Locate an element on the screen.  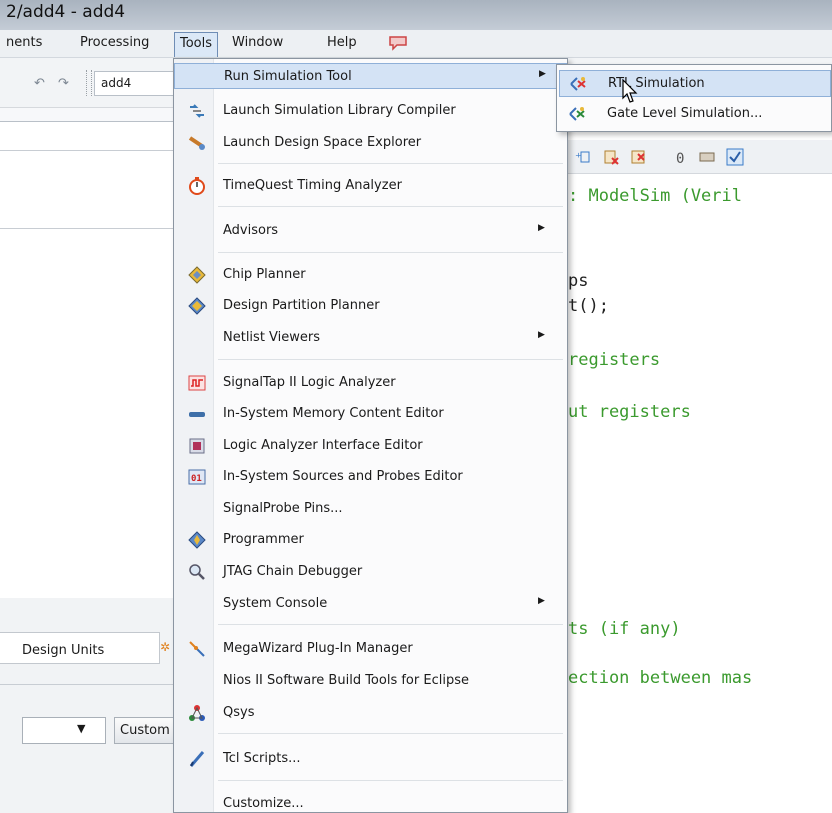
filter-dropdown: ▼ is located at coordinates (64, 730).